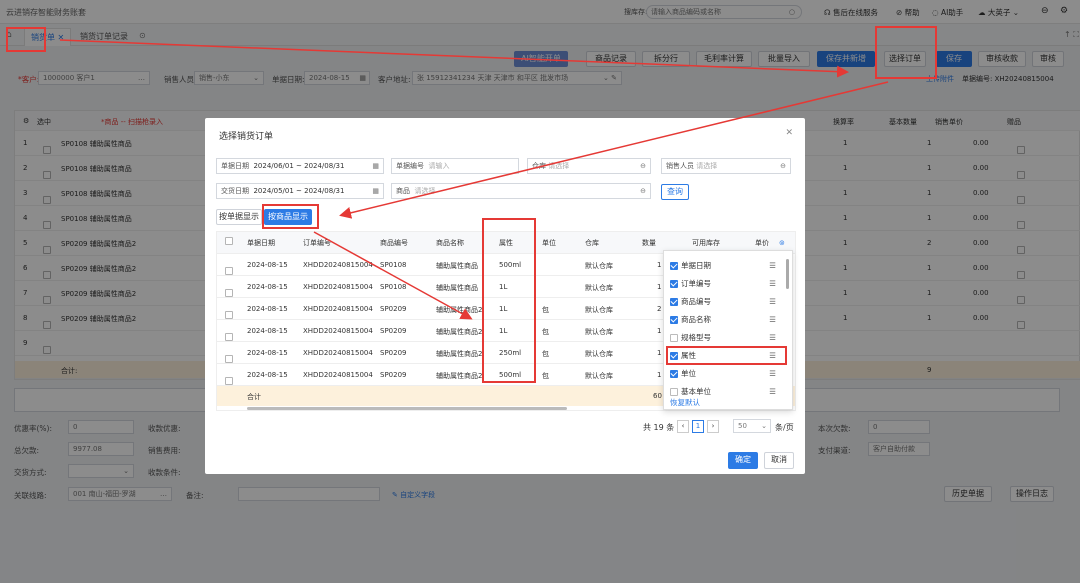 The height and width of the screenshot is (583, 1080). What do you see at coordinates (454, 58) in the screenshot?
I see `arrow-to-select-order` at bounding box center [454, 58].